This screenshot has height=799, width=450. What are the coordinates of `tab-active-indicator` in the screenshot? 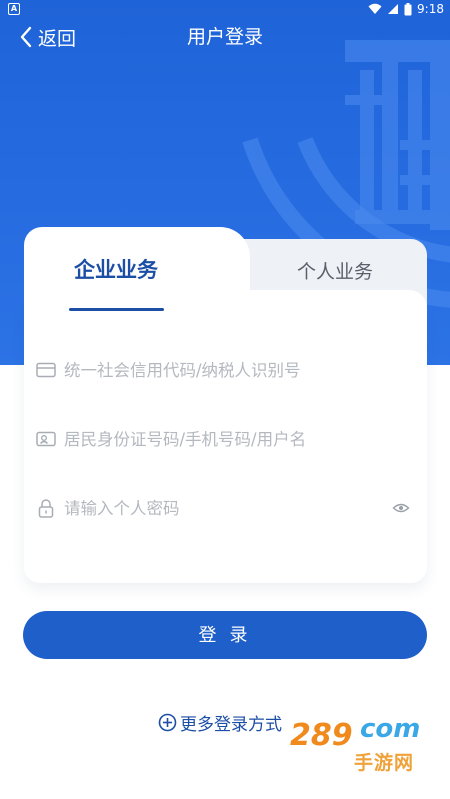 It's located at (116, 309).